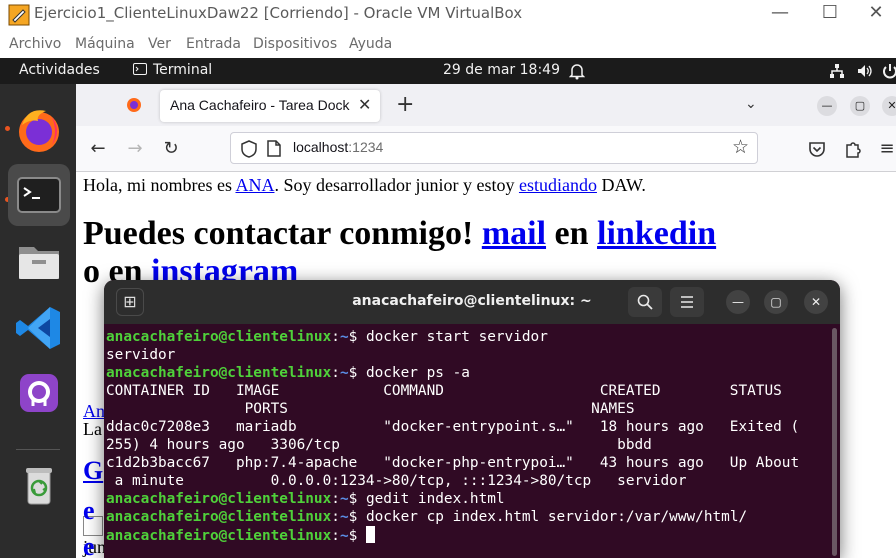 Image resolution: width=896 pixels, height=558 pixels. I want to click on github-desktop-icon, so click(39, 393).